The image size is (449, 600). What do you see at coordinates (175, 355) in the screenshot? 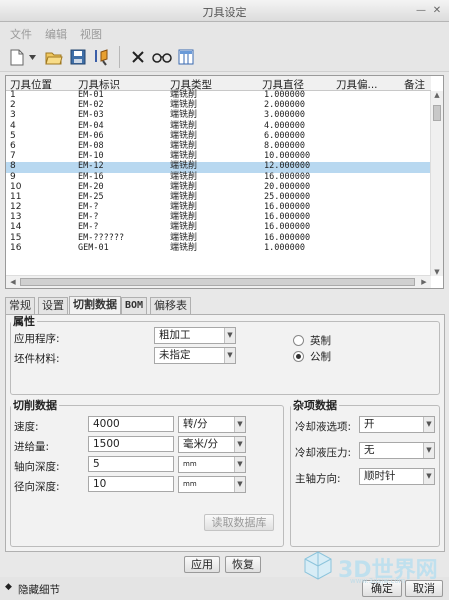
I see `material-value: 未指定` at bounding box center [175, 355].